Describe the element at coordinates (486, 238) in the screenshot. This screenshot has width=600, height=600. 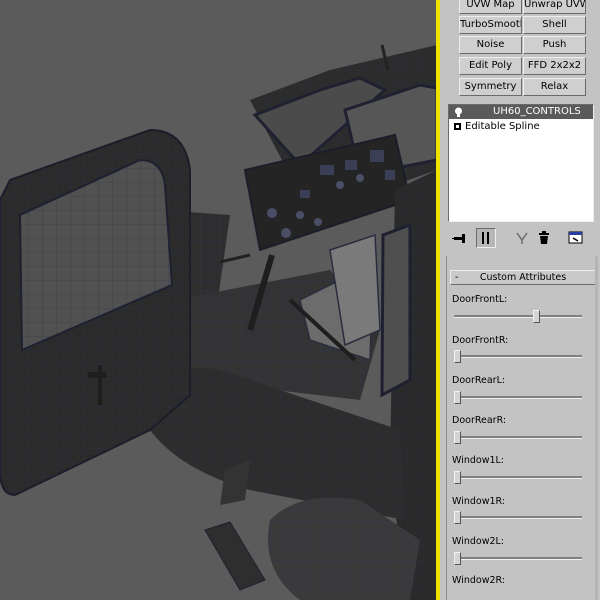
I see `show-end-result-icon` at that location.